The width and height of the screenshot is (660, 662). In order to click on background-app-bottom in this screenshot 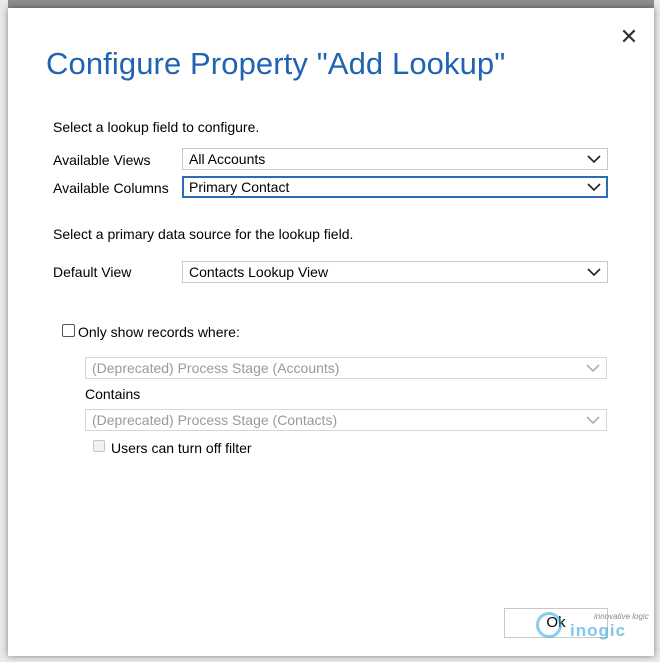, I will do `click(330, 659)`.